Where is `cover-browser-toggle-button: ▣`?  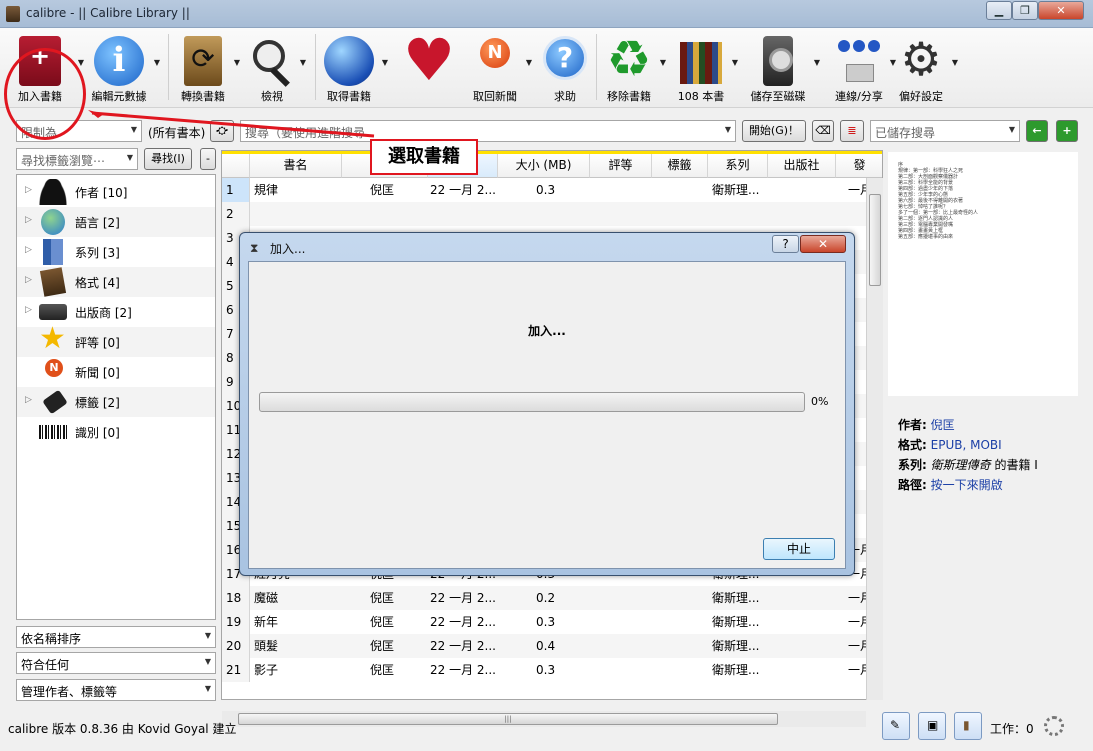 cover-browser-toggle-button: ▣ is located at coordinates (932, 726).